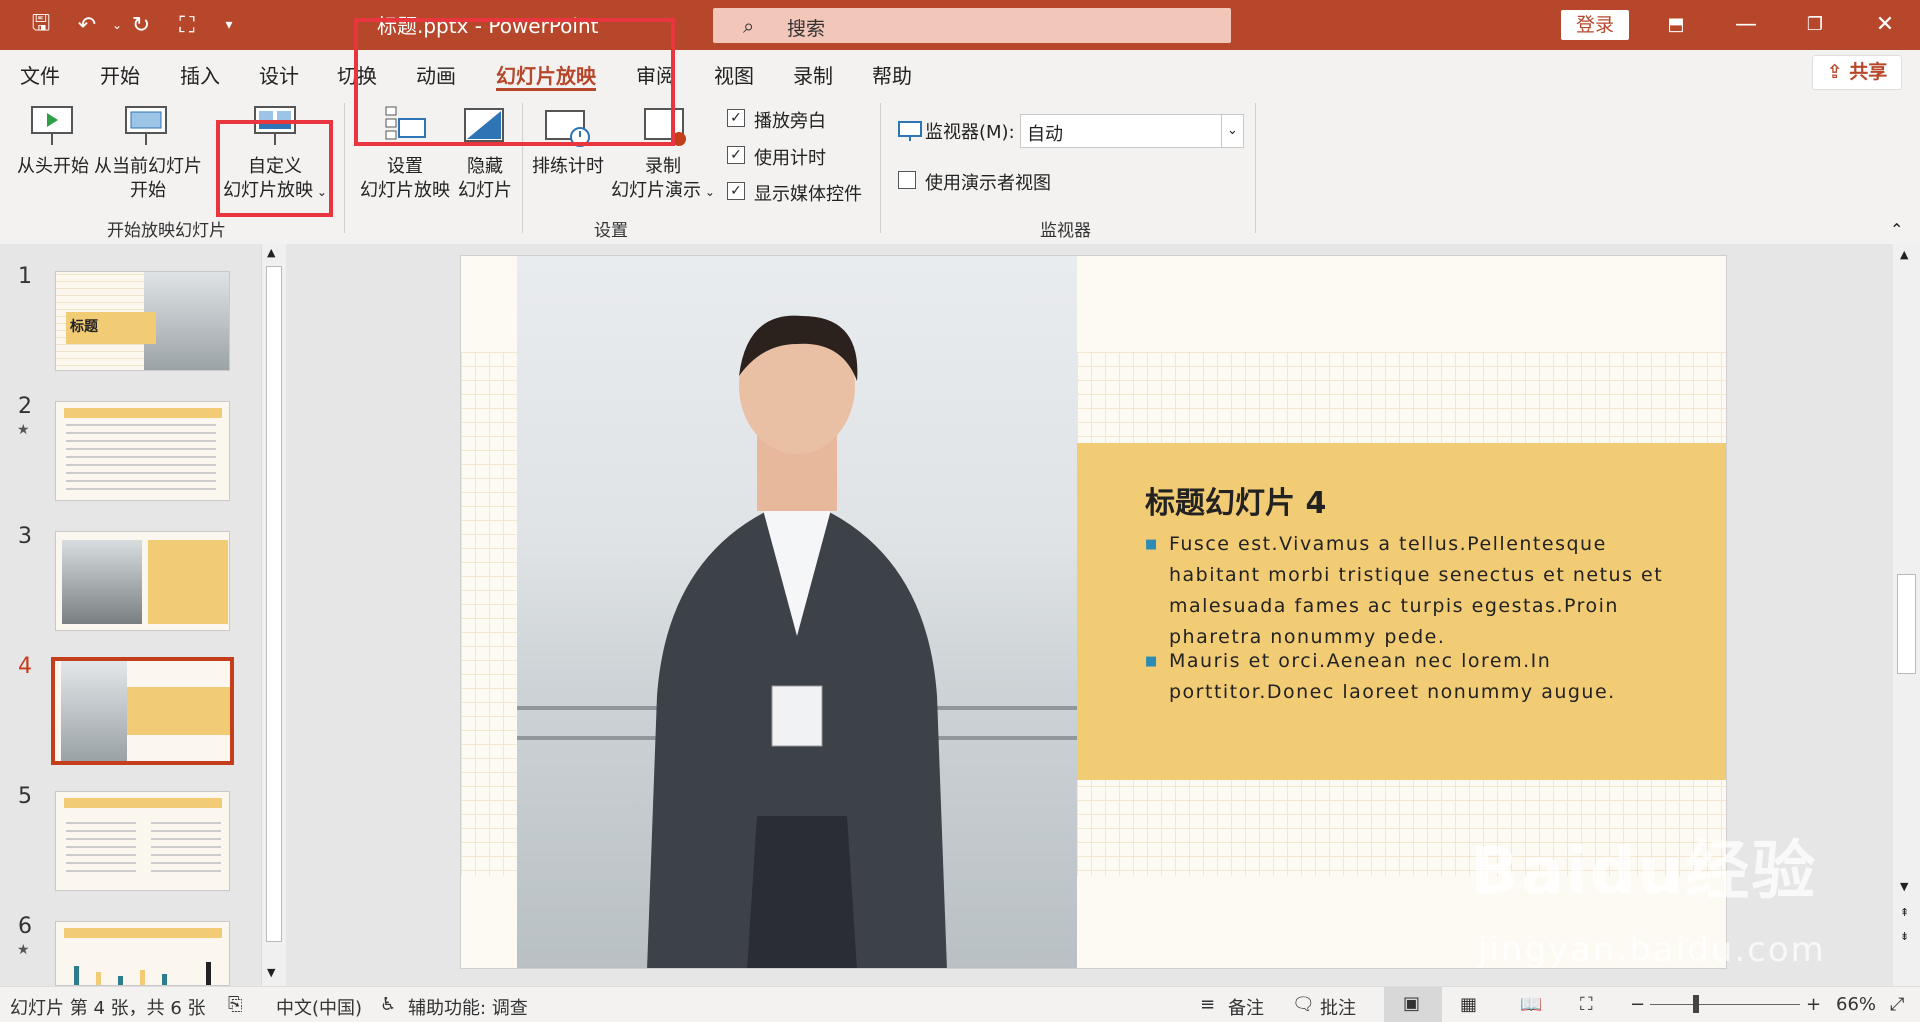 The width and height of the screenshot is (1920, 1022). I want to click on use-timings-label: 使用计时, so click(790, 158).